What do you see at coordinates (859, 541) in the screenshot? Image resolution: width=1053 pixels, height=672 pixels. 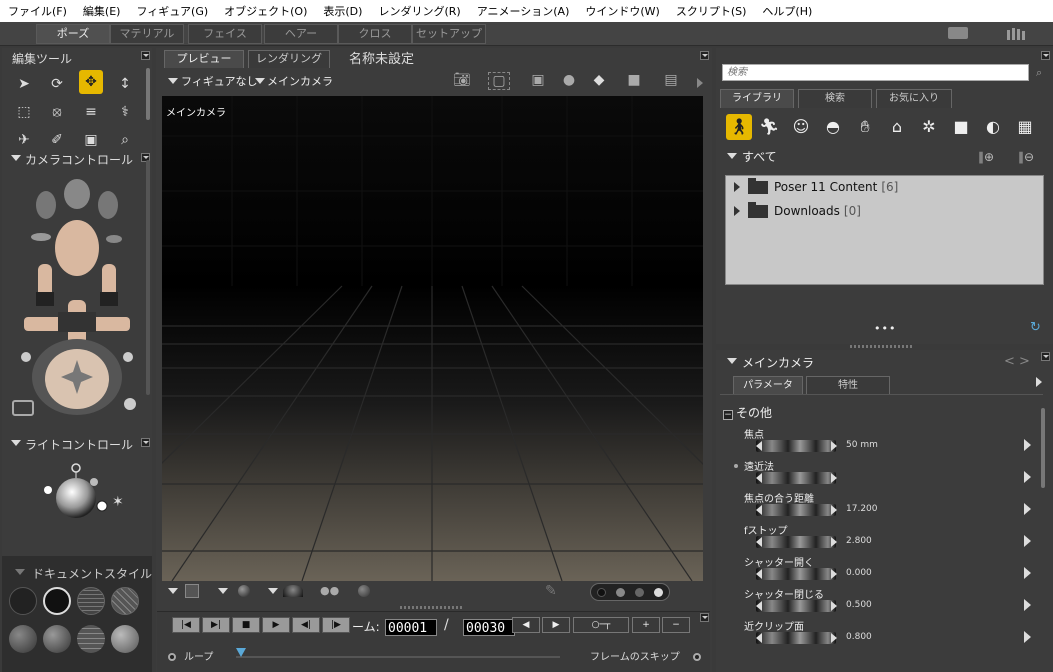 I see `param-value: 2.800` at bounding box center [859, 541].